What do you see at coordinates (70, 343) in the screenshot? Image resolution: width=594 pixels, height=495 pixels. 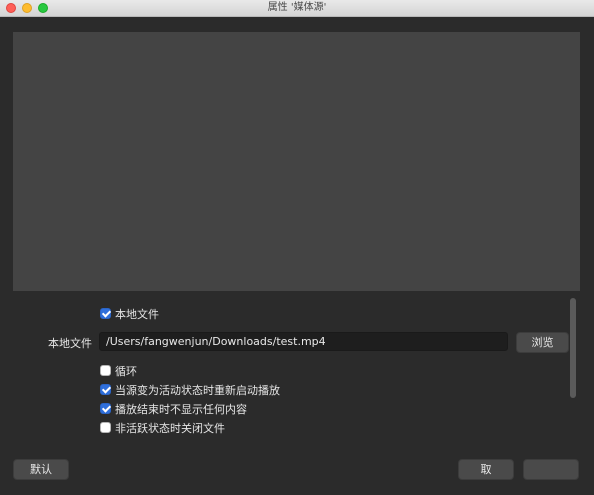 I see `local-file-field-label: 本地文件` at bounding box center [70, 343].